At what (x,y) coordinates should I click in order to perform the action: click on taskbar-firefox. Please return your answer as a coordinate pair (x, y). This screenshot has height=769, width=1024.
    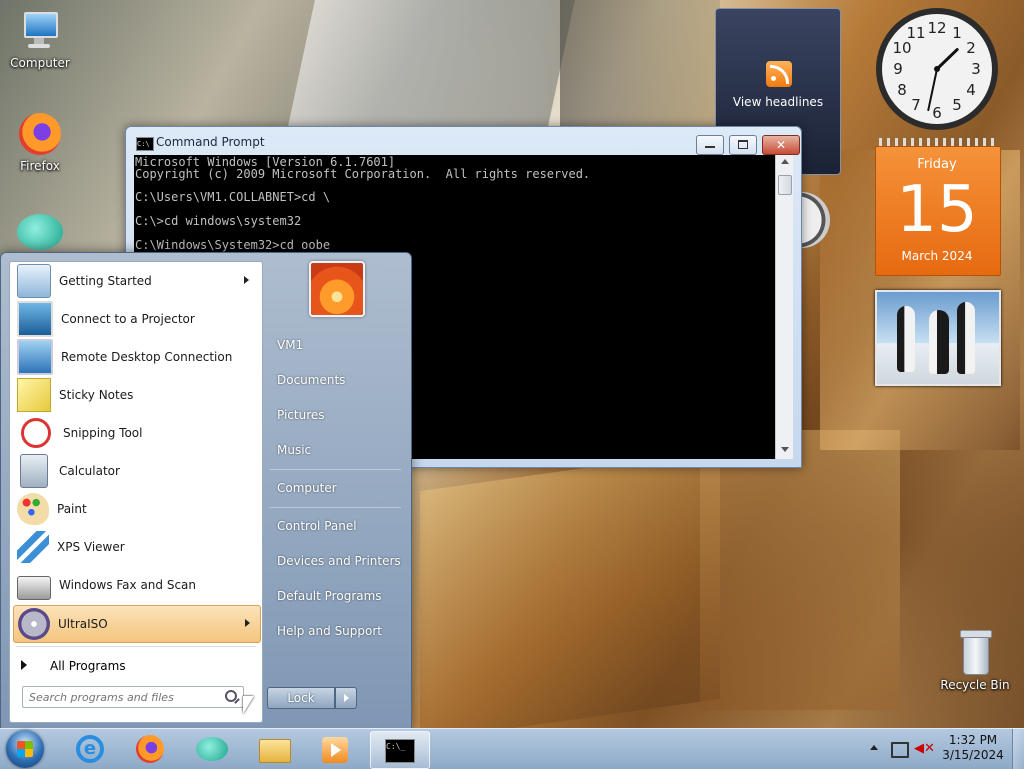
    Looking at the image, I should click on (150, 749).